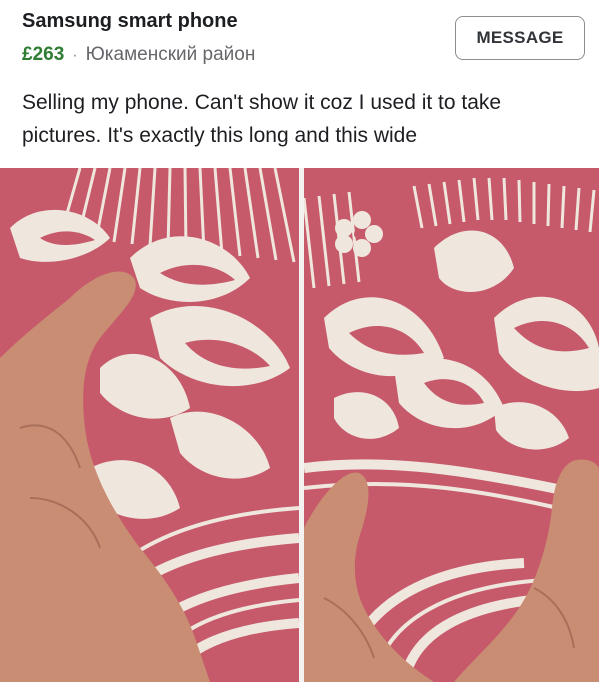 This screenshot has height=682, width=599. I want to click on listing-location: Юкаменский район, so click(170, 54).